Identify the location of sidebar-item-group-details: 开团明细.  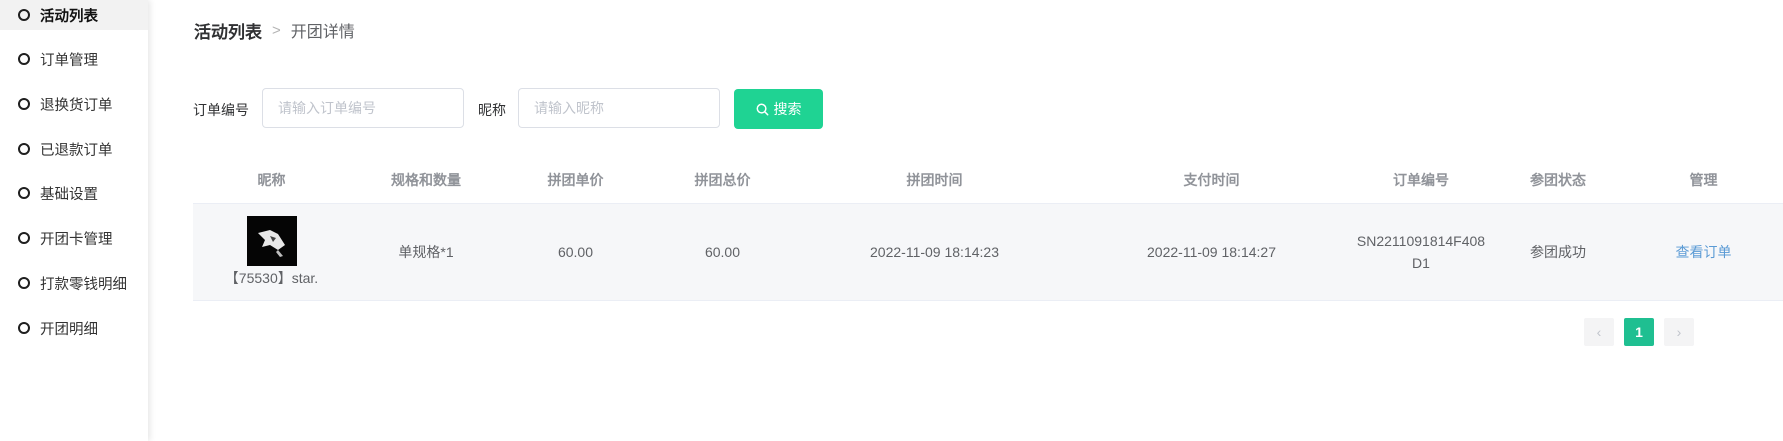
(74, 328).